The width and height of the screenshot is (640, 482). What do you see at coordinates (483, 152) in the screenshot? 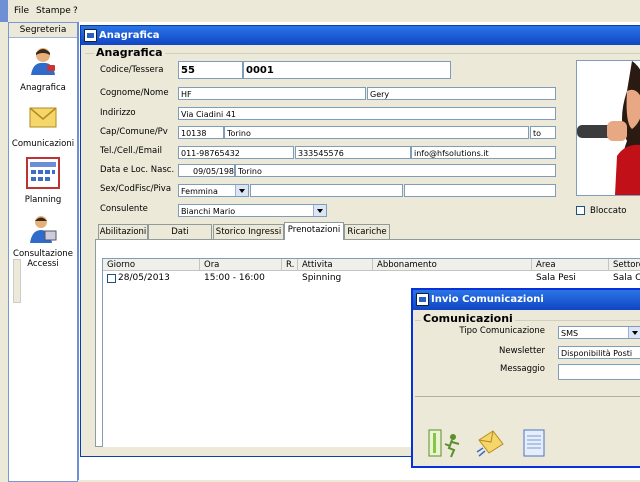
I see `email-field: info@hfsolutions.it` at bounding box center [483, 152].